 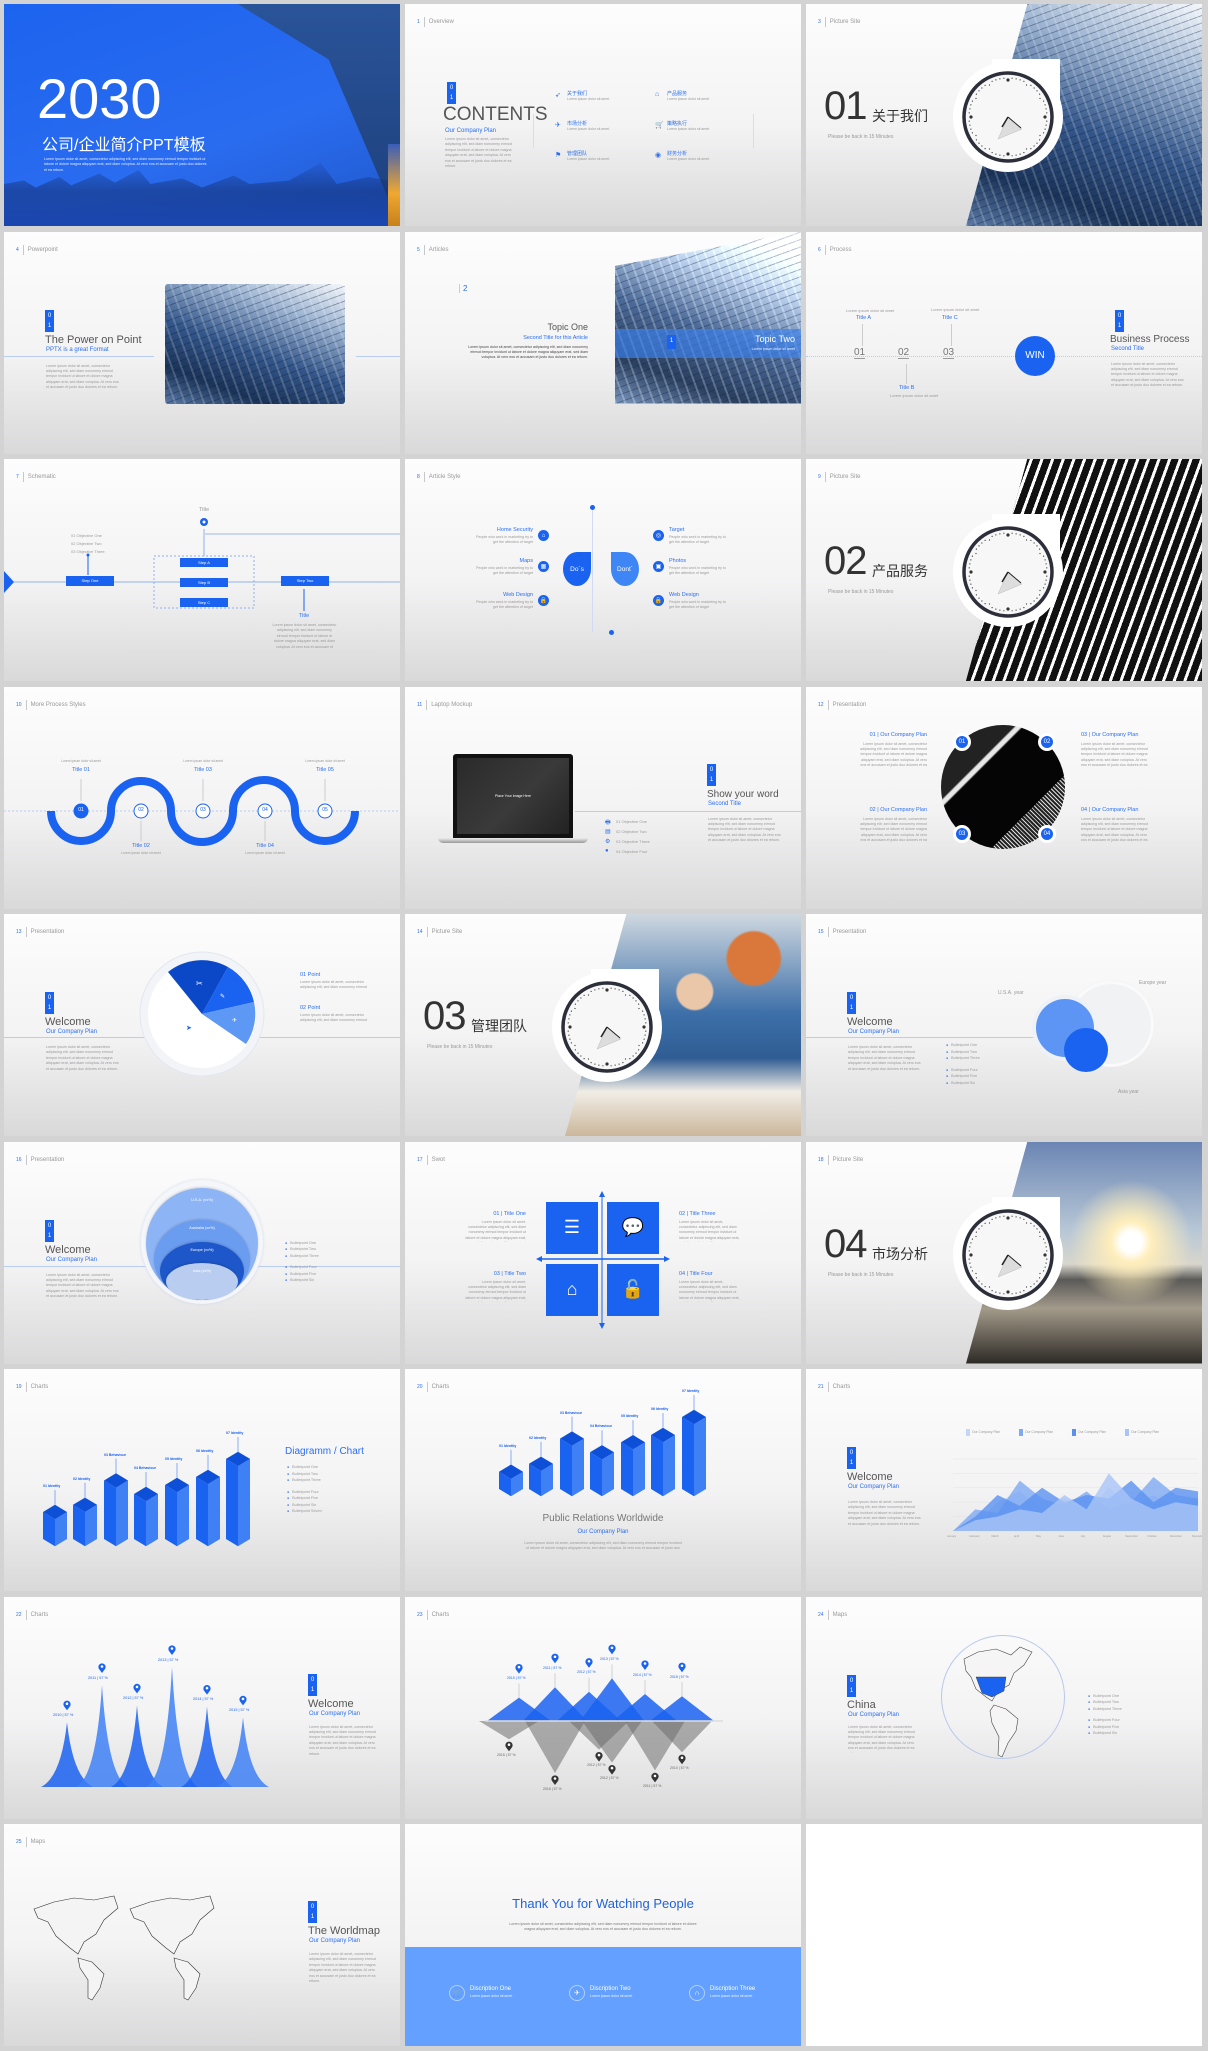 I want to click on description-title: Discription Two, so click(x=610, y=1989).